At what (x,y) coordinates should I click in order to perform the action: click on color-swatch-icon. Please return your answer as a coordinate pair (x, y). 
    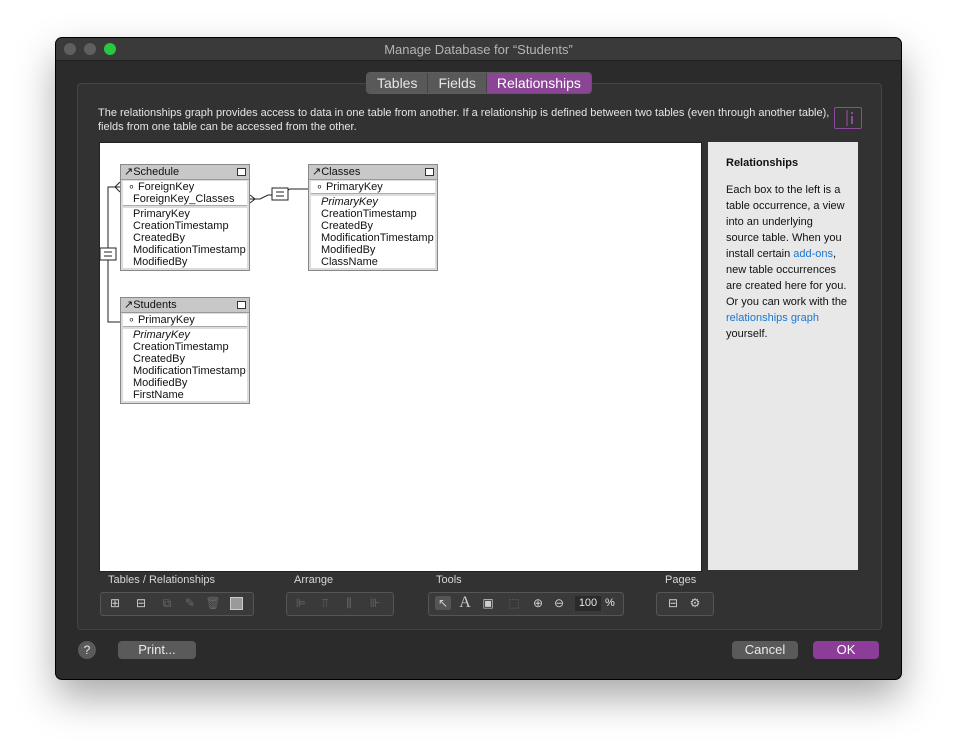
    Looking at the image, I should click on (236, 603).